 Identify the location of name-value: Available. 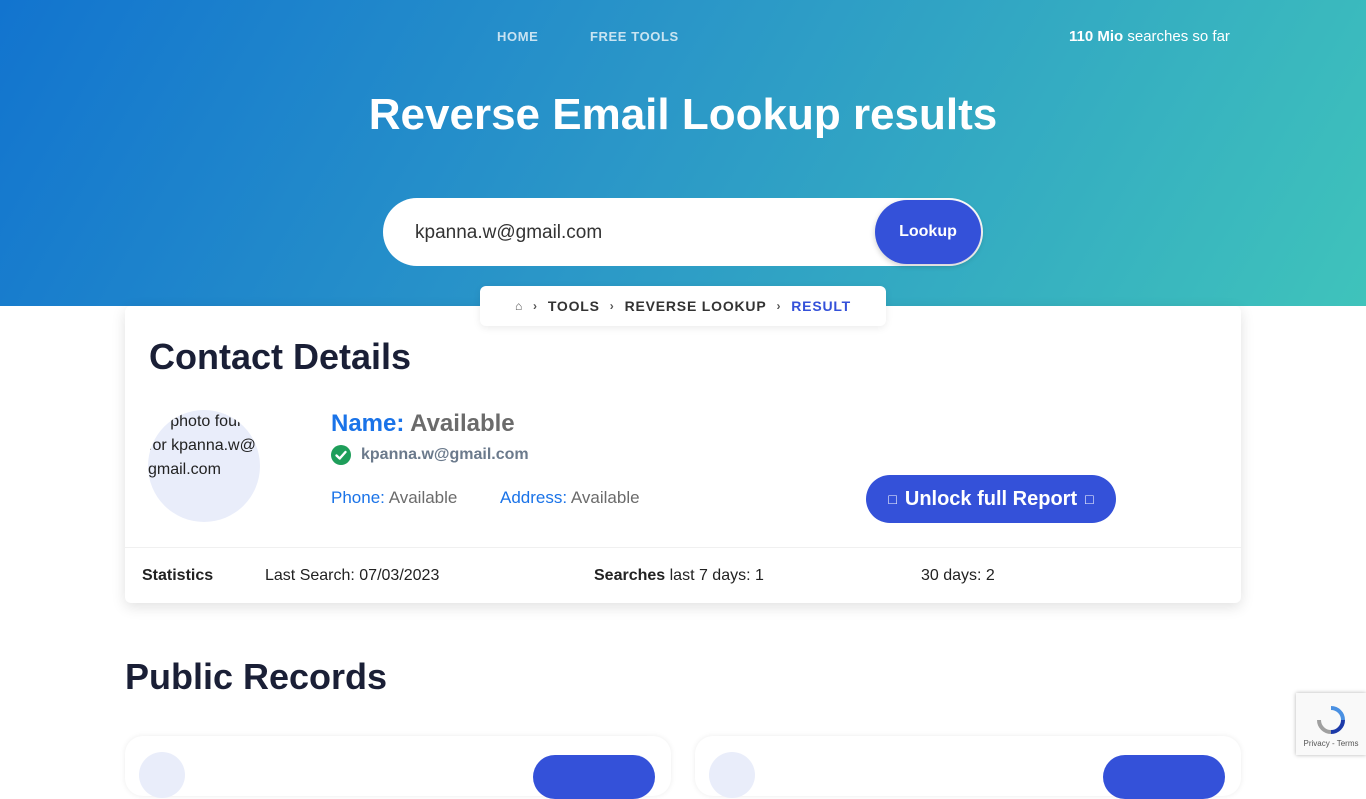
(462, 423).